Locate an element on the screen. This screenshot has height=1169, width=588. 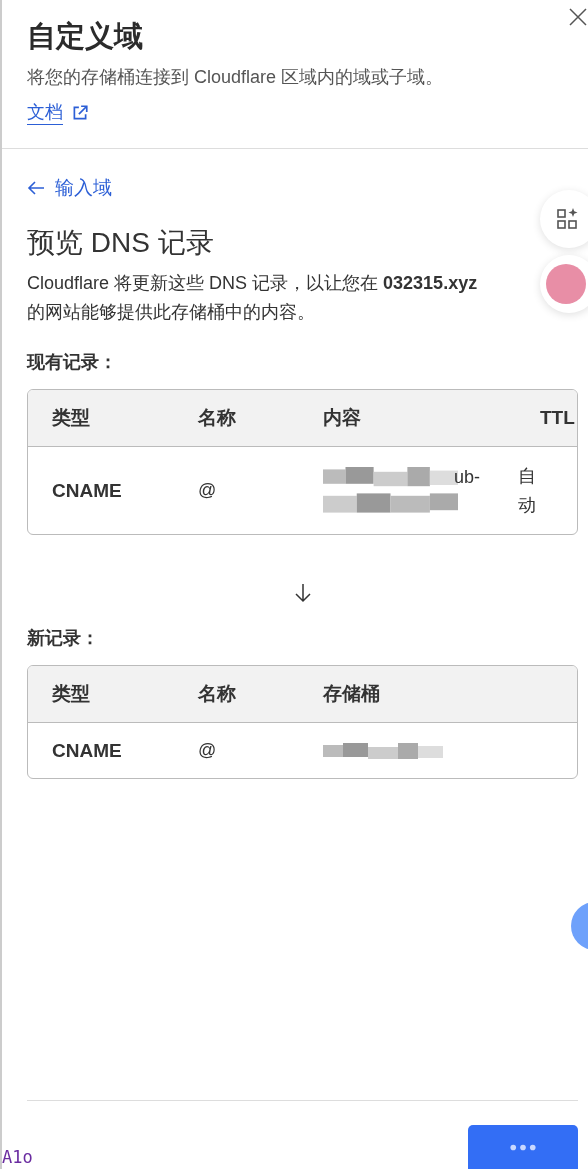
panel-subtitle: 将您的存储桶连接到 Cloudflare 区域内的域或子域。 is located at coordinates (236, 77).